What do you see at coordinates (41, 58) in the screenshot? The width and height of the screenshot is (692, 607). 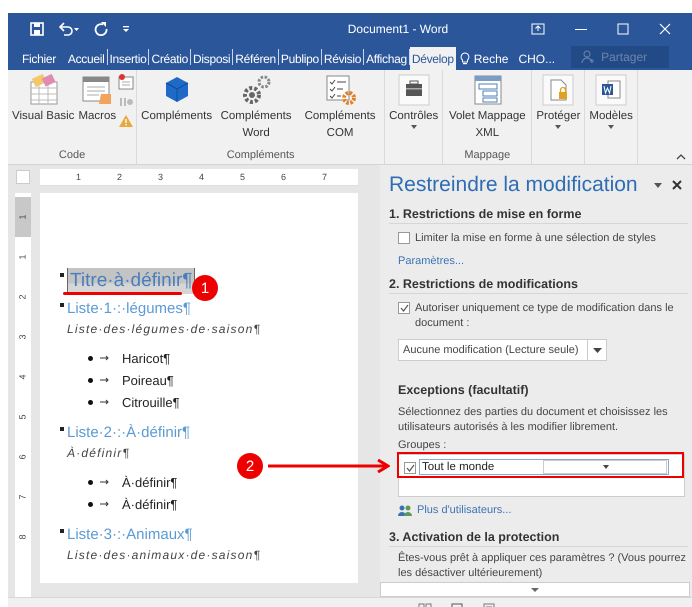 I see `ribbon-tab: Fichier` at bounding box center [41, 58].